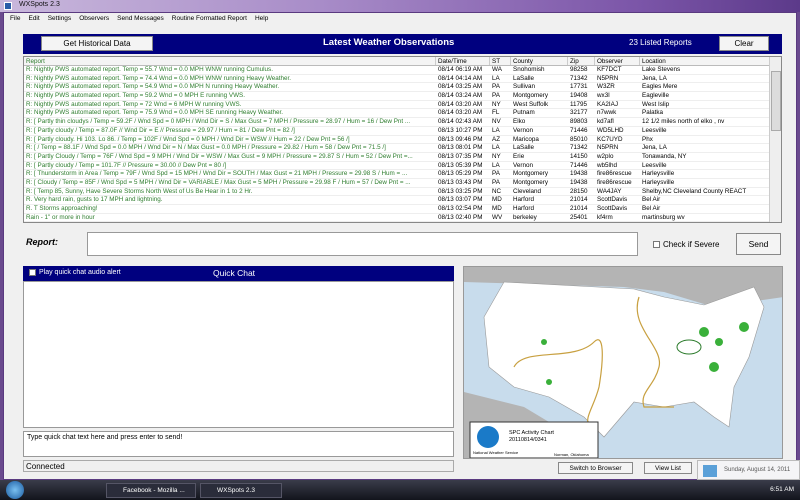  What do you see at coordinates (686, 244) in the screenshot?
I see `severe-checkbox: Check if Severe` at bounding box center [686, 244].